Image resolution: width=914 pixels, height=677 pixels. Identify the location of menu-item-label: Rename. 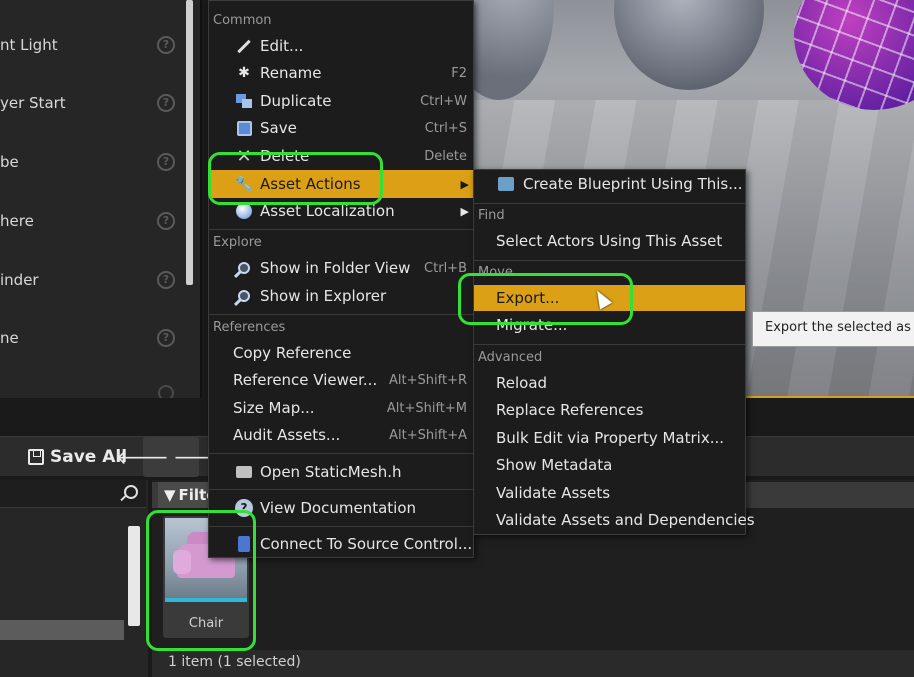
(291, 73).